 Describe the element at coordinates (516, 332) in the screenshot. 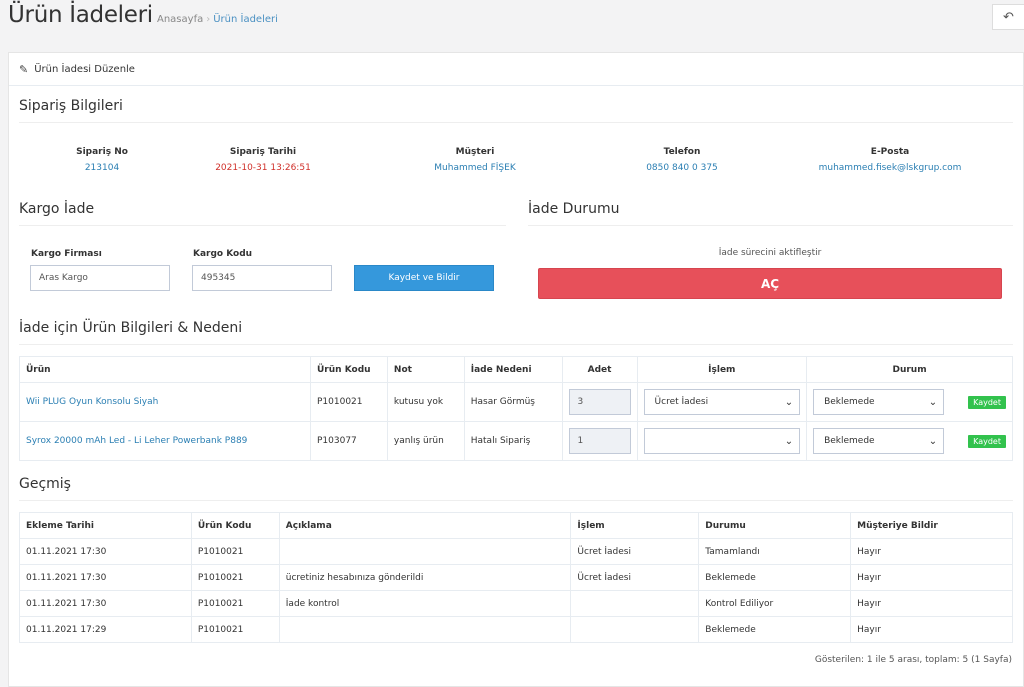

I see `products-section-title: İade için Ürün Bilgileri & Nedeni` at that location.